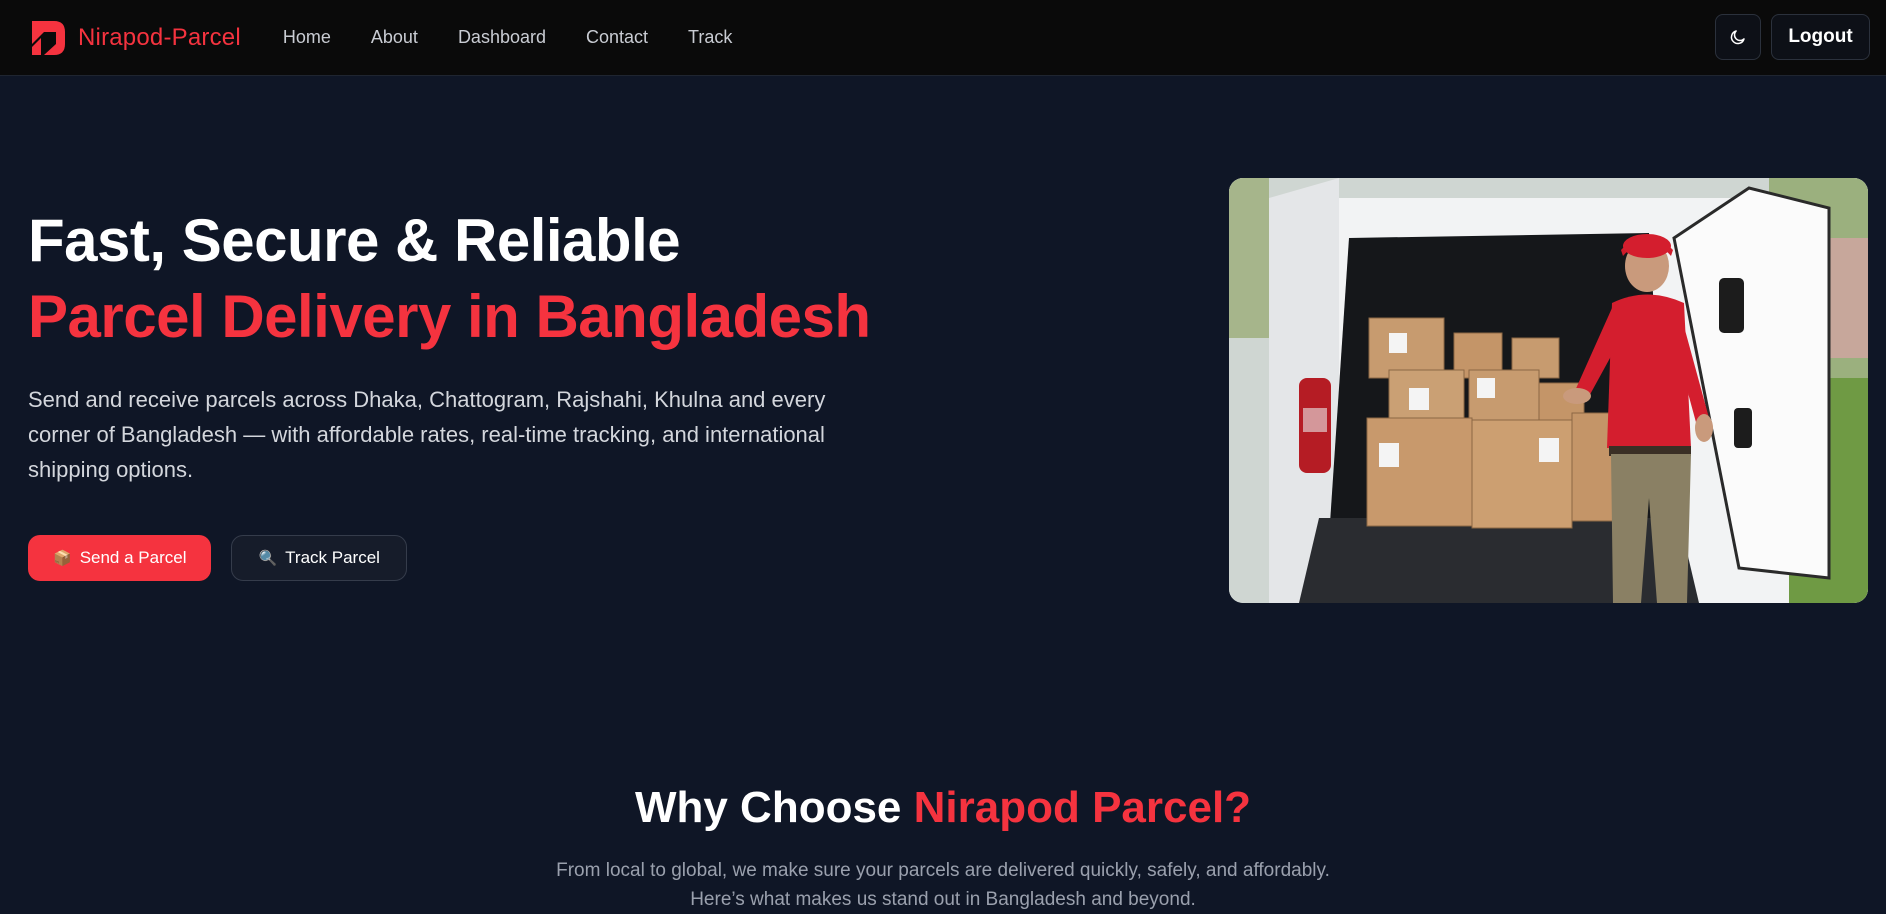  Describe the element at coordinates (307, 37) in the screenshot. I see `nav-home: Home` at that location.